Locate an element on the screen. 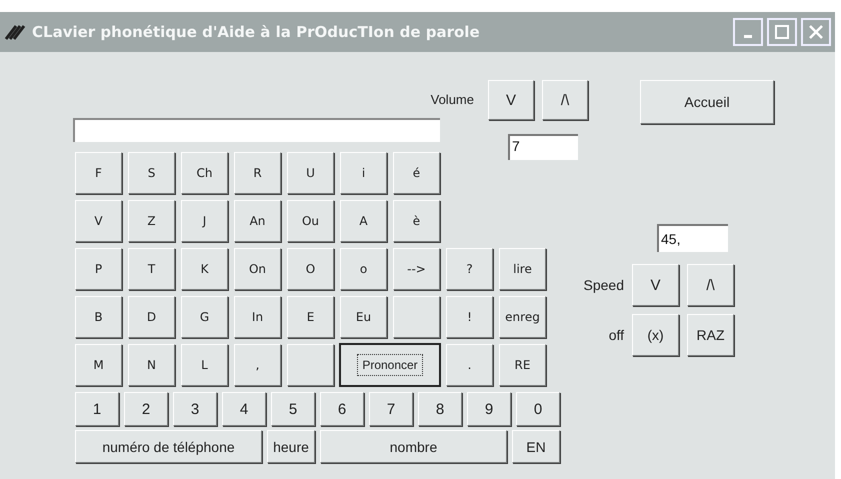  digit-key: 7 is located at coordinates (391, 409).